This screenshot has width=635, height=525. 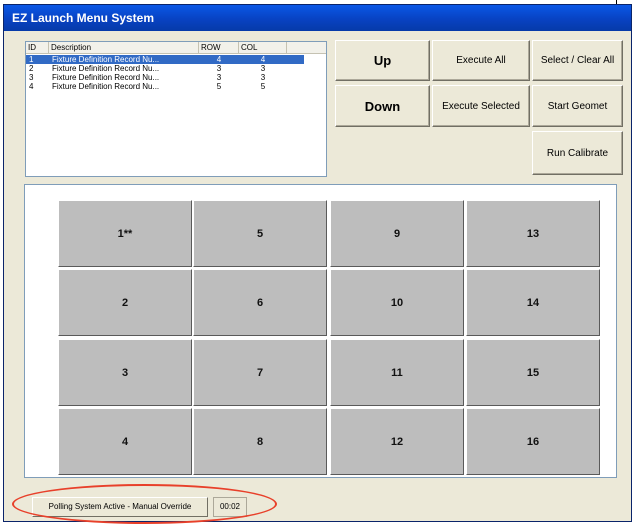 What do you see at coordinates (397, 372) in the screenshot?
I see `grid-cell-button: 11` at bounding box center [397, 372].